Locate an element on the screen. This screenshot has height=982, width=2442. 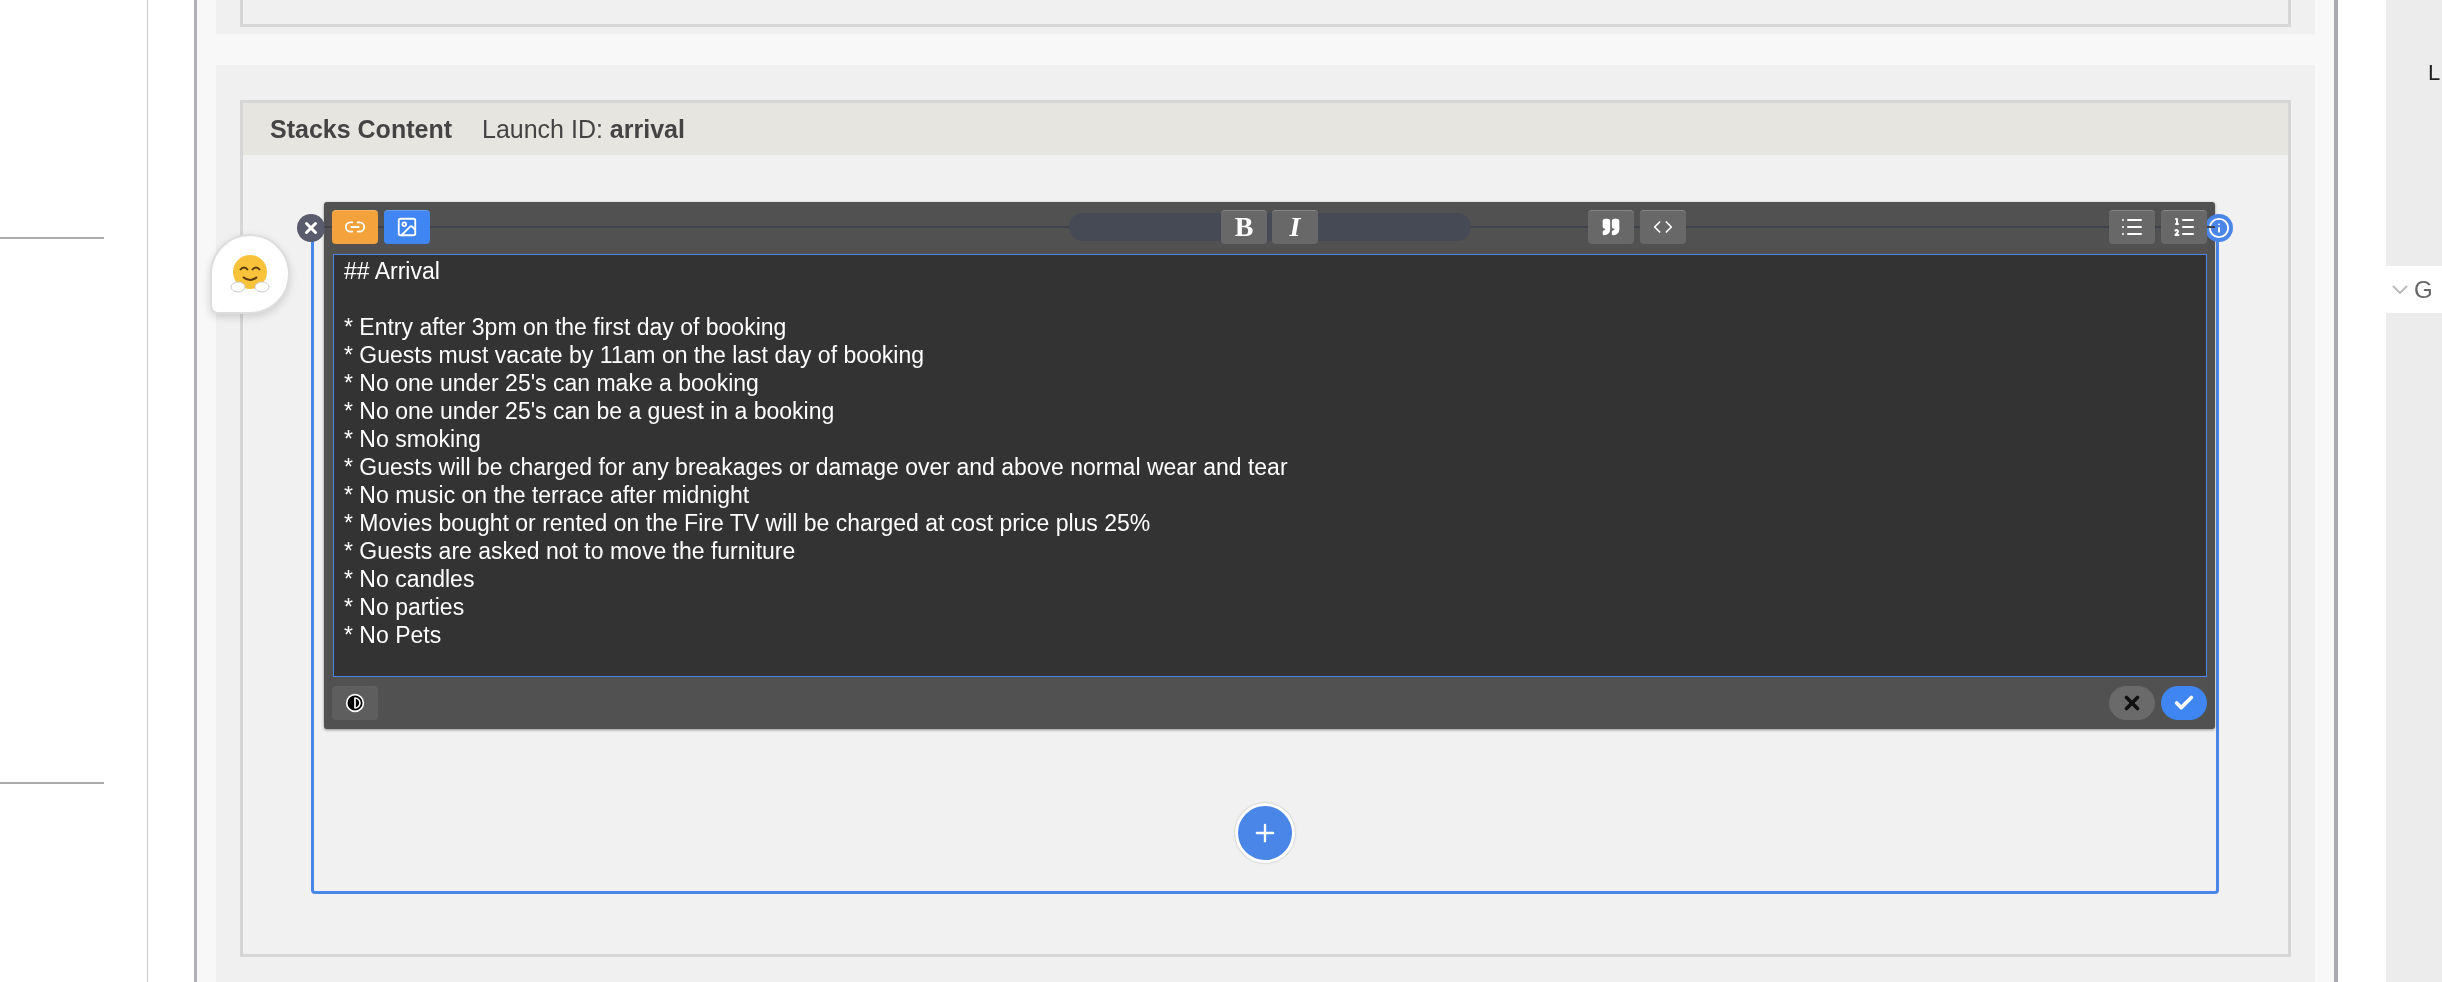
numbered-list-icon is located at coordinates (2184, 227).